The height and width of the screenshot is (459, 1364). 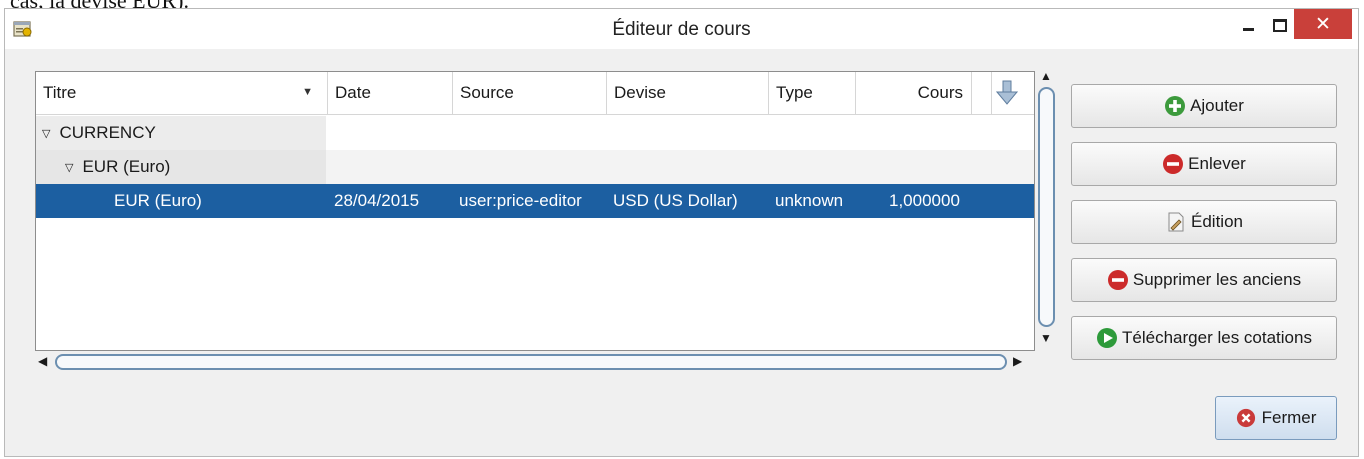 I want to click on column-header-rate: Cours, so click(x=914, y=93).